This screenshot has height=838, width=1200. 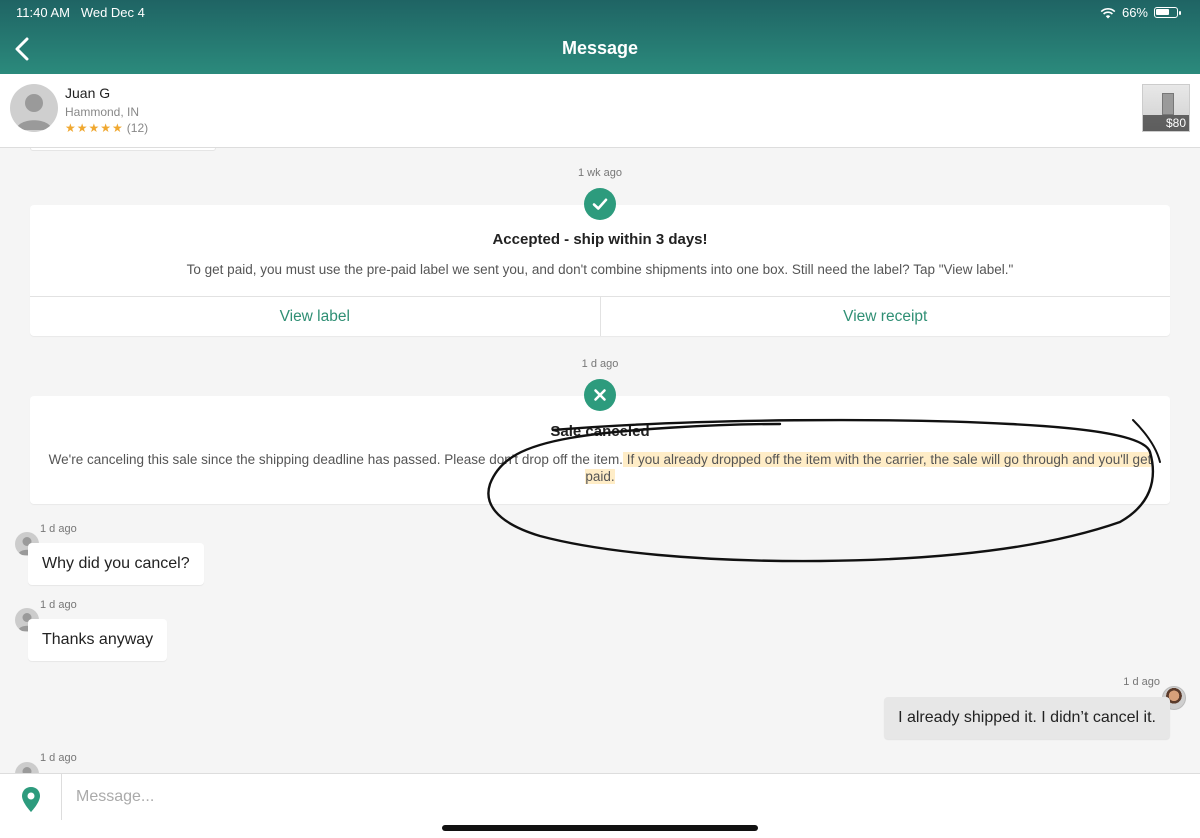 I want to click on conversation-user-bar: Juan G Hammond, IN ★★★★★ (12) $80, so click(x=600, y=111).